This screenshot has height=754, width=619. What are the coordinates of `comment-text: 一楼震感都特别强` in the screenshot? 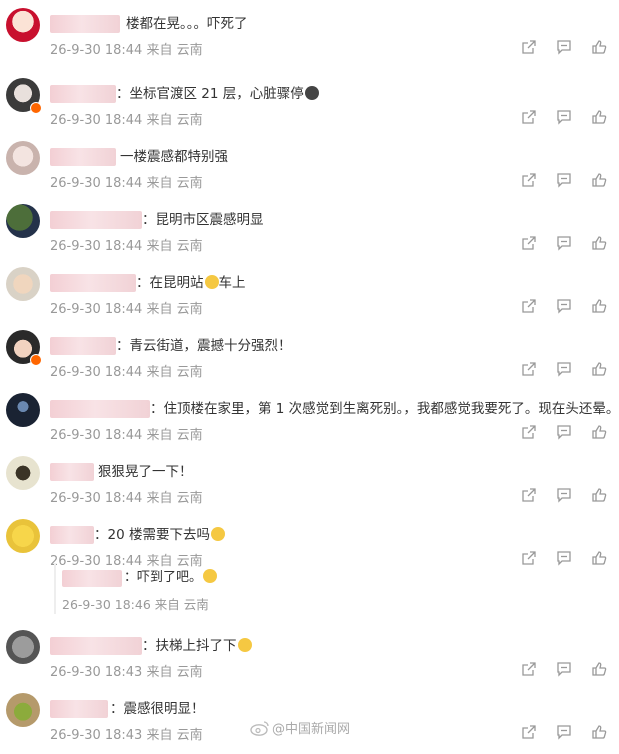 It's located at (174, 157).